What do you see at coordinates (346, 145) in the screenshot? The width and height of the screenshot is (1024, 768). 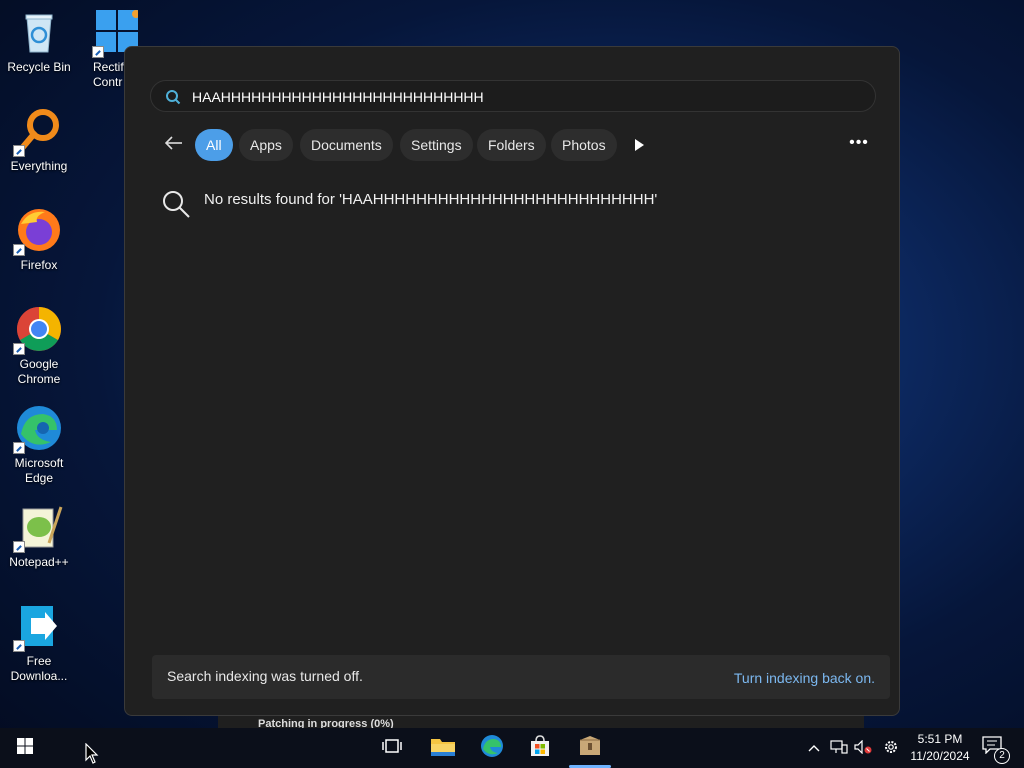 I see `filter-chip-documents: Documents` at bounding box center [346, 145].